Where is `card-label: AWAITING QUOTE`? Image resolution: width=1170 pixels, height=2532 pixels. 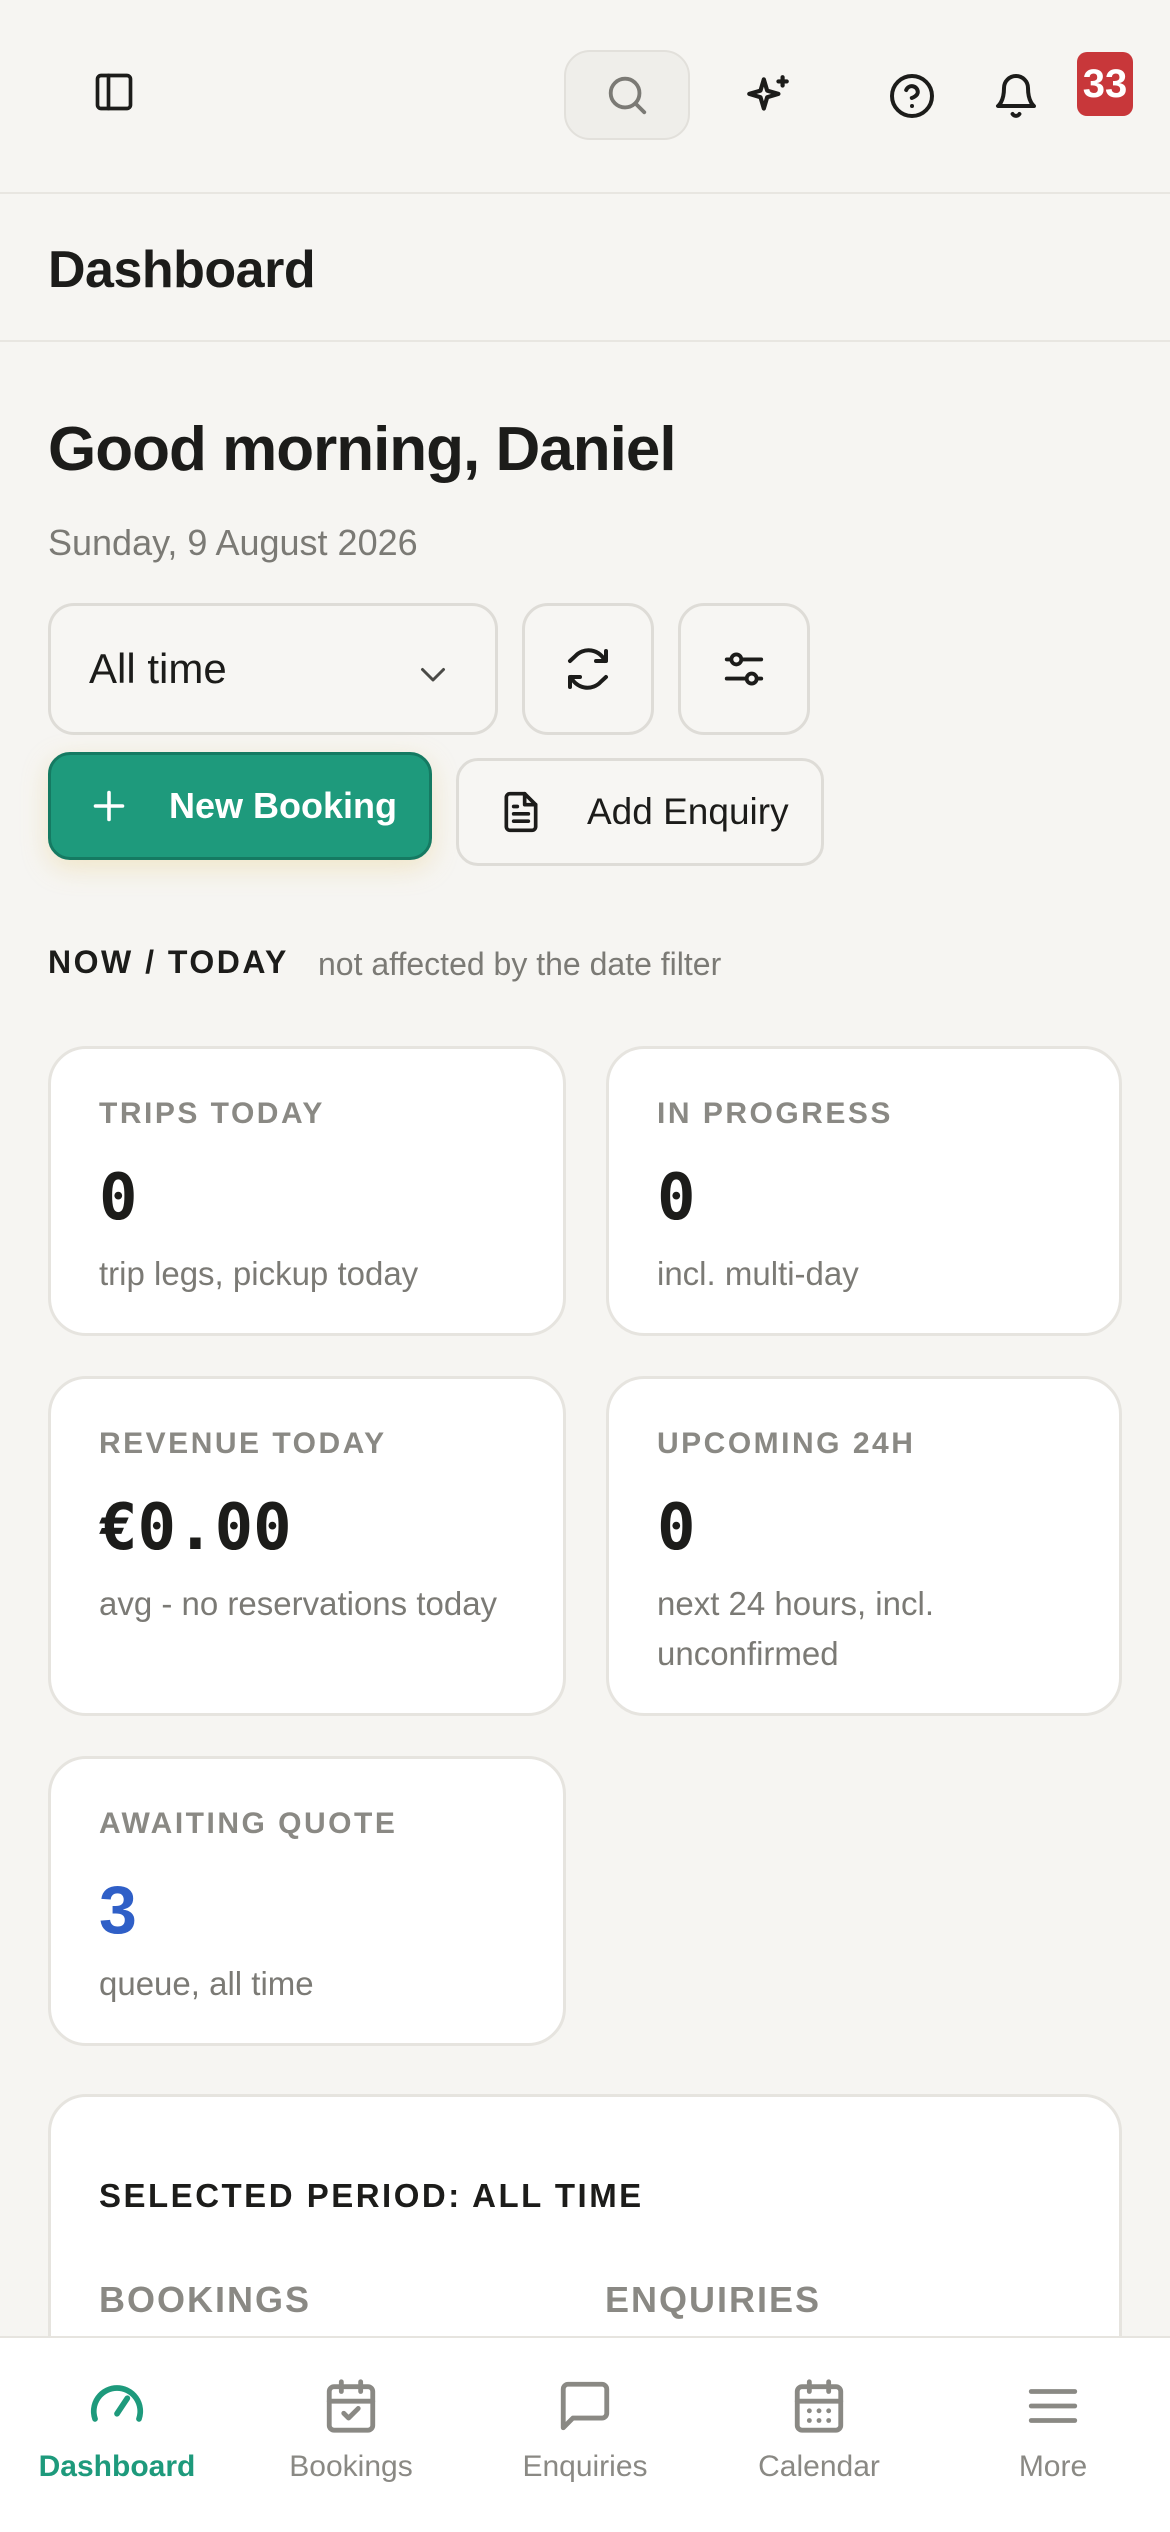 card-label: AWAITING QUOTE is located at coordinates (248, 1823).